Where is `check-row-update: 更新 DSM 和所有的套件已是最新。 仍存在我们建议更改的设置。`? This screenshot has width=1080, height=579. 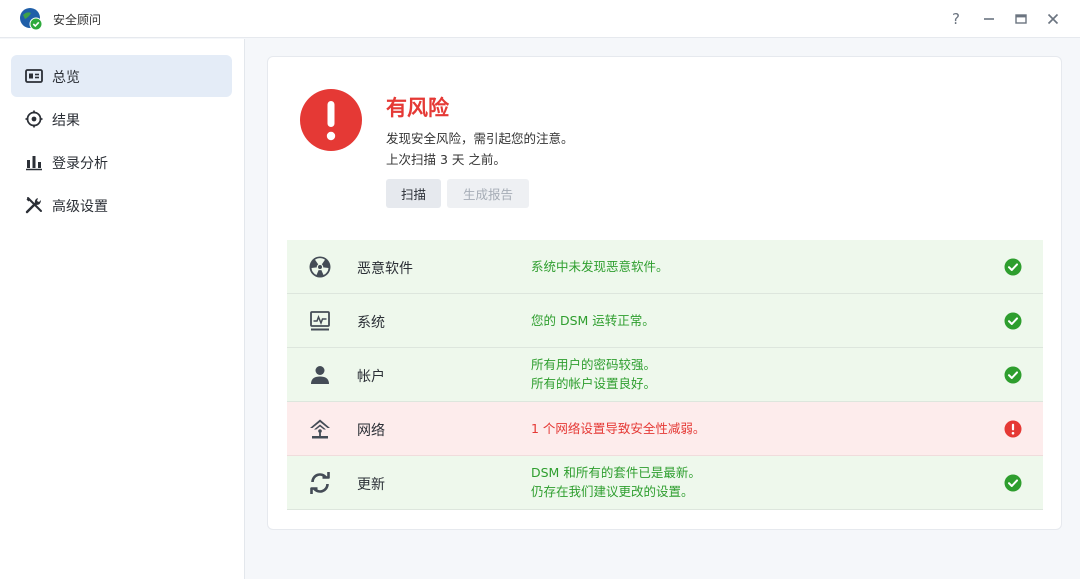
check-row-update: 更新 DSM 和所有的套件已是最新。 仍存在我们建议更改的设置。 is located at coordinates (665, 483).